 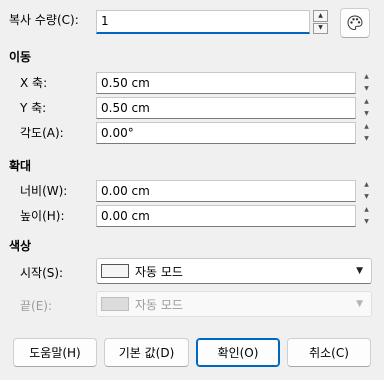 I want to click on x-axis-label: X 축:, so click(x=34, y=83).